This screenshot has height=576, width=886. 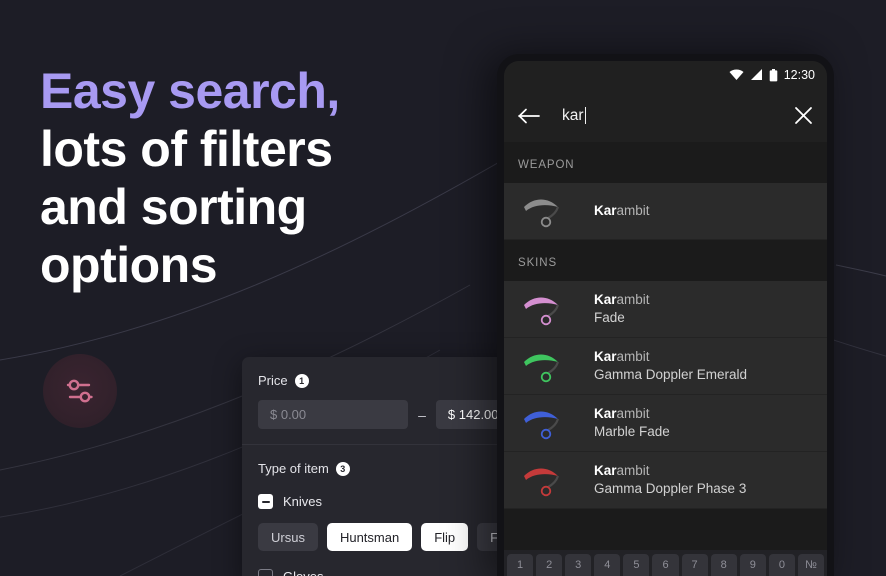 What do you see at coordinates (665, 75) in the screenshot?
I see `status-bar: 12:30` at bounding box center [665, 75].